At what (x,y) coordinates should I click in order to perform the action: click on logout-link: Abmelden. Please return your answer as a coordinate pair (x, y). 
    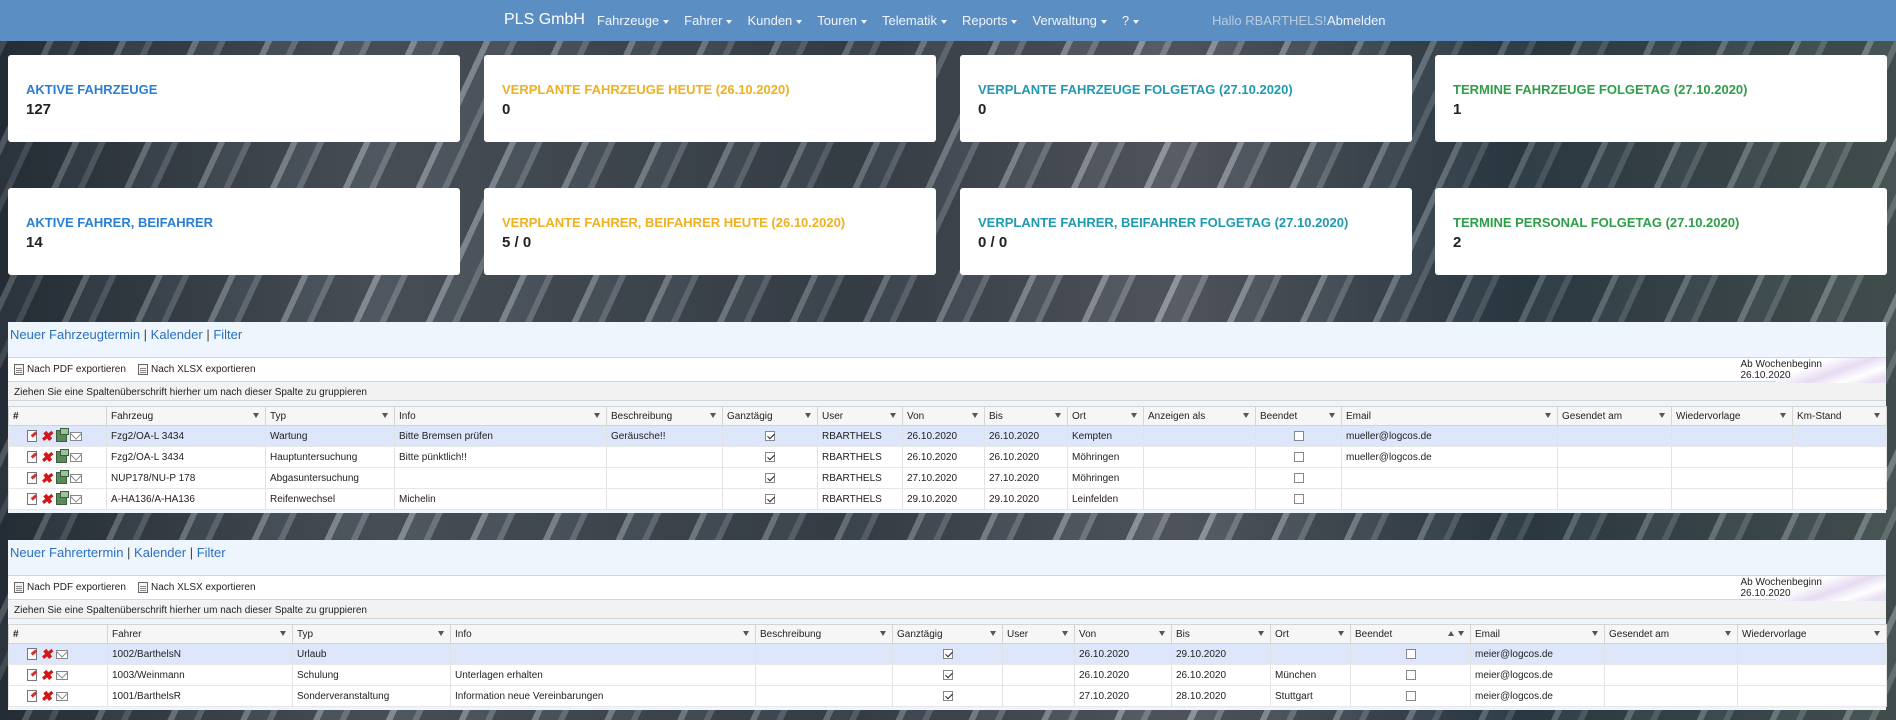
    Looking at the image, I should click on (1356, 20).